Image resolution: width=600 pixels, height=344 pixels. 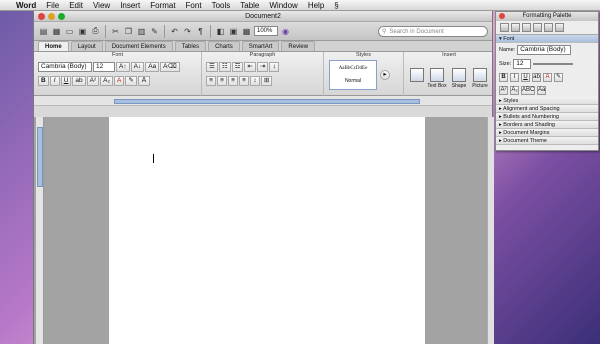 I want to click on align-left-icon: ≡, so click(x=211, y=81).